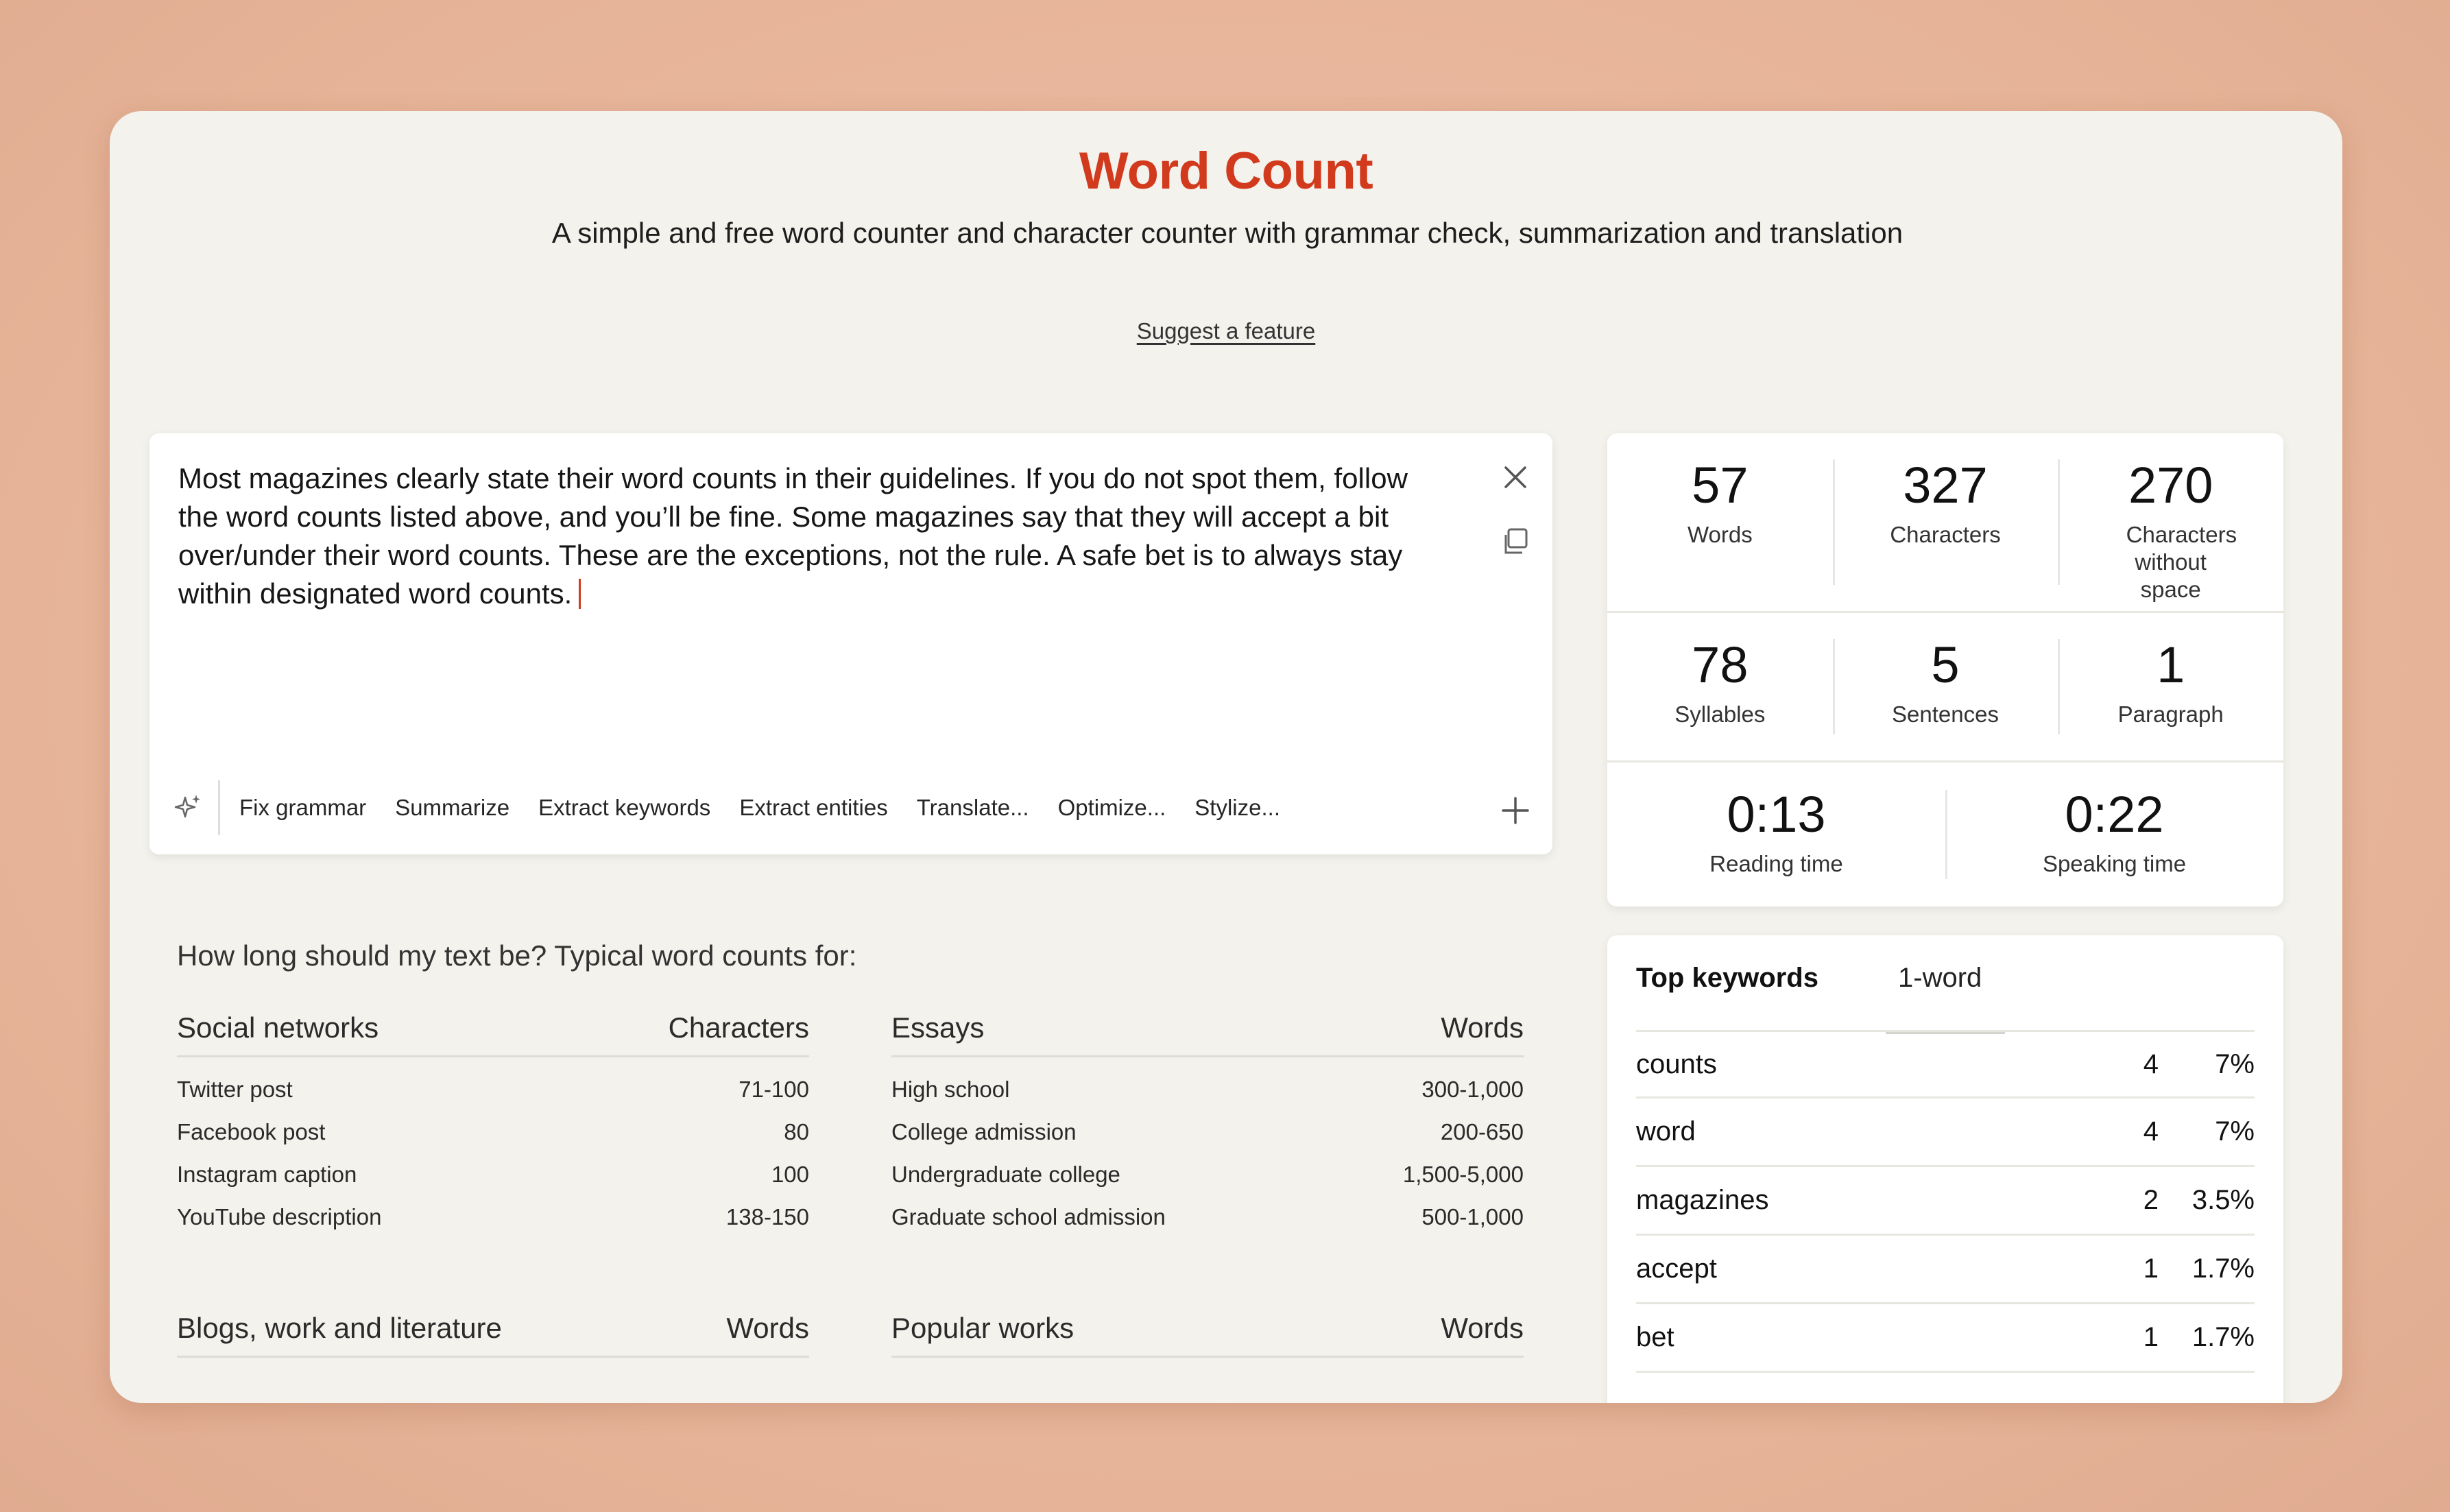 The image size is (2450, 1512). What do you see at coordinates (1676, 1268) in the screenshot?
I see `keyword-word: accept` at bounding box center [1676, 1268].